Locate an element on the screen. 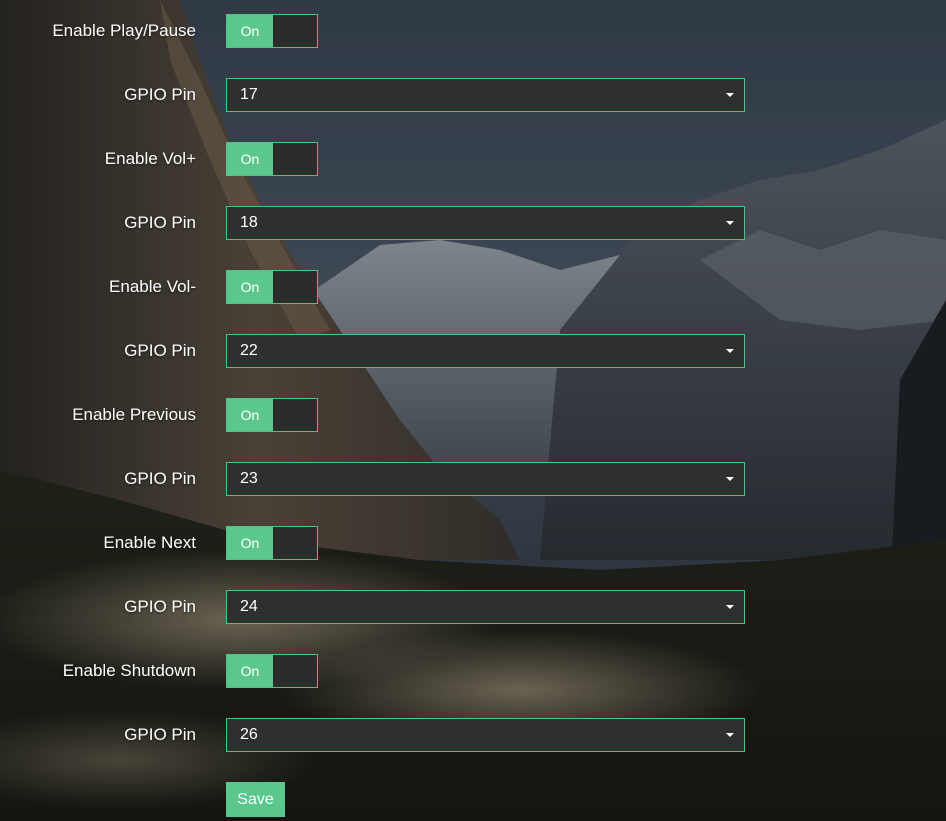 The width and height of the screenshot is (946, 821). gpio-pin-play-pause-select: 17 is located at coordinates (485, 95).